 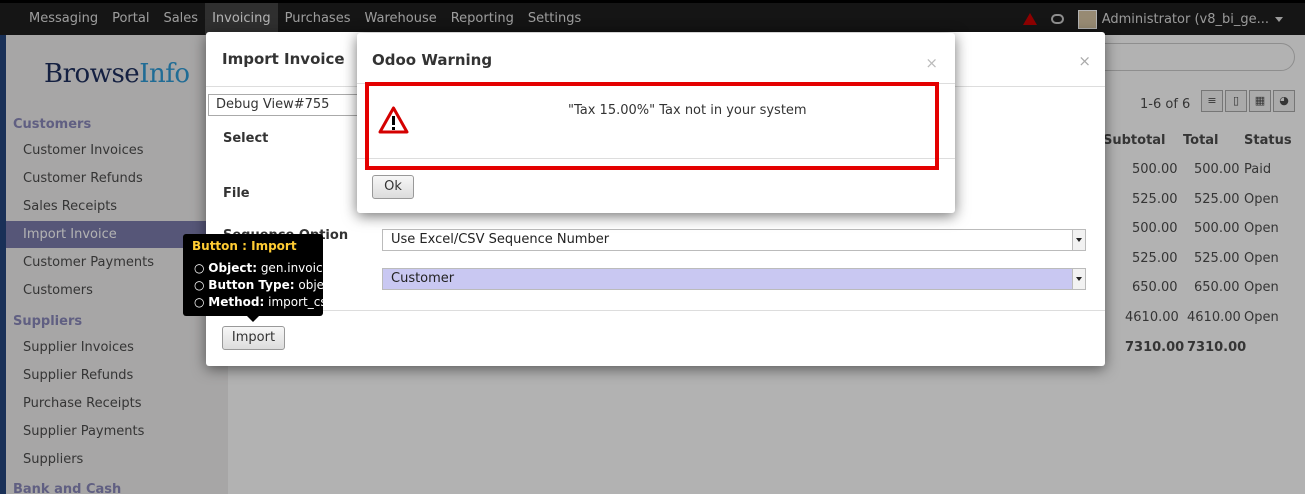 What do you see at coordinates (246, 138) in the screenshot?
I see `select-label: Select` at bounding box center [246, 138].